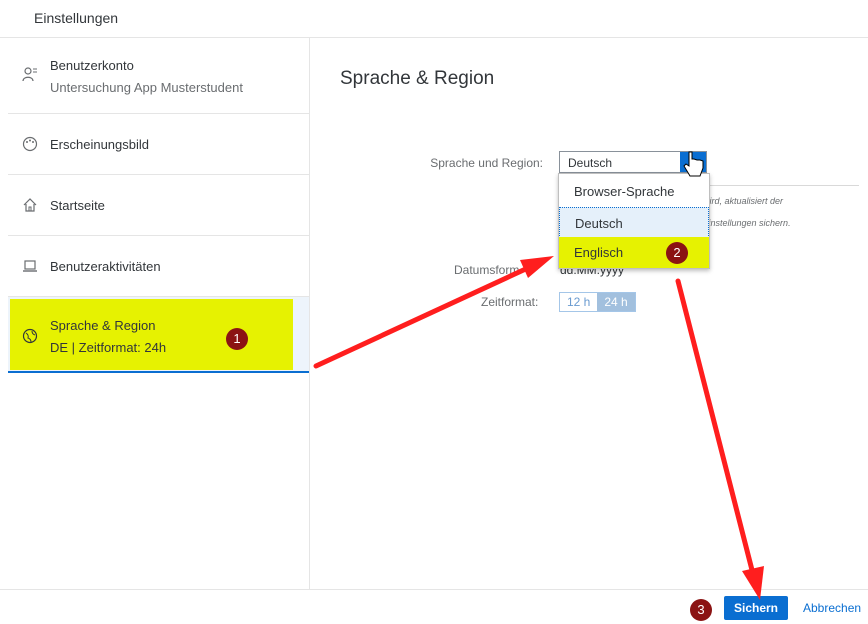 Image resolution: width=868 pixels, height=624 pixels. I want to click on globe-icon, so click(30, 336).